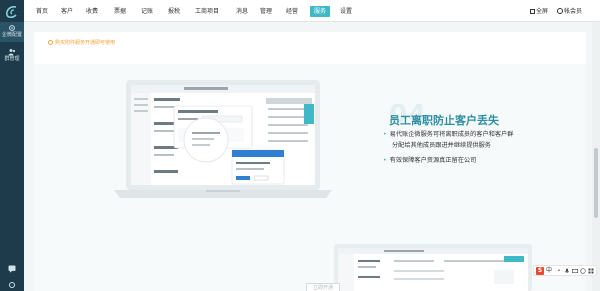 The width and height of the screenshot is (600, 291). Describe the element at coordinates (207, 11) in the screenshot. I see `nav-business-projects: 工商项目` at that location.